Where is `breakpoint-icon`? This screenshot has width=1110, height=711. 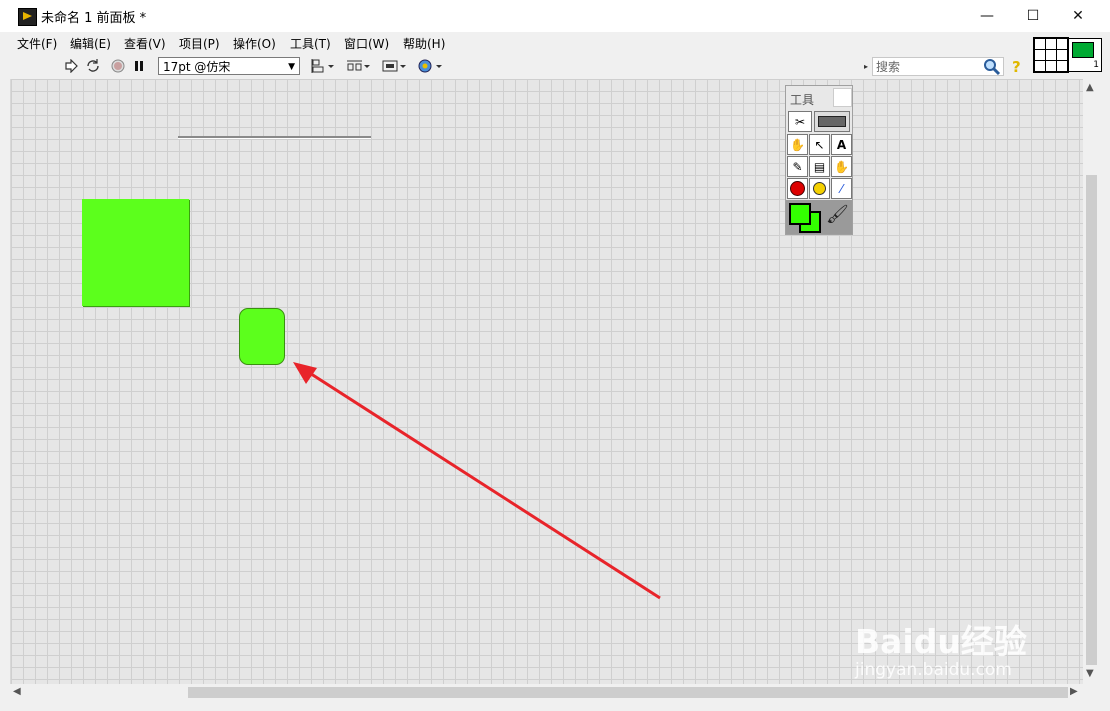 breakpoint-icon is located at coordinates (797, 188).